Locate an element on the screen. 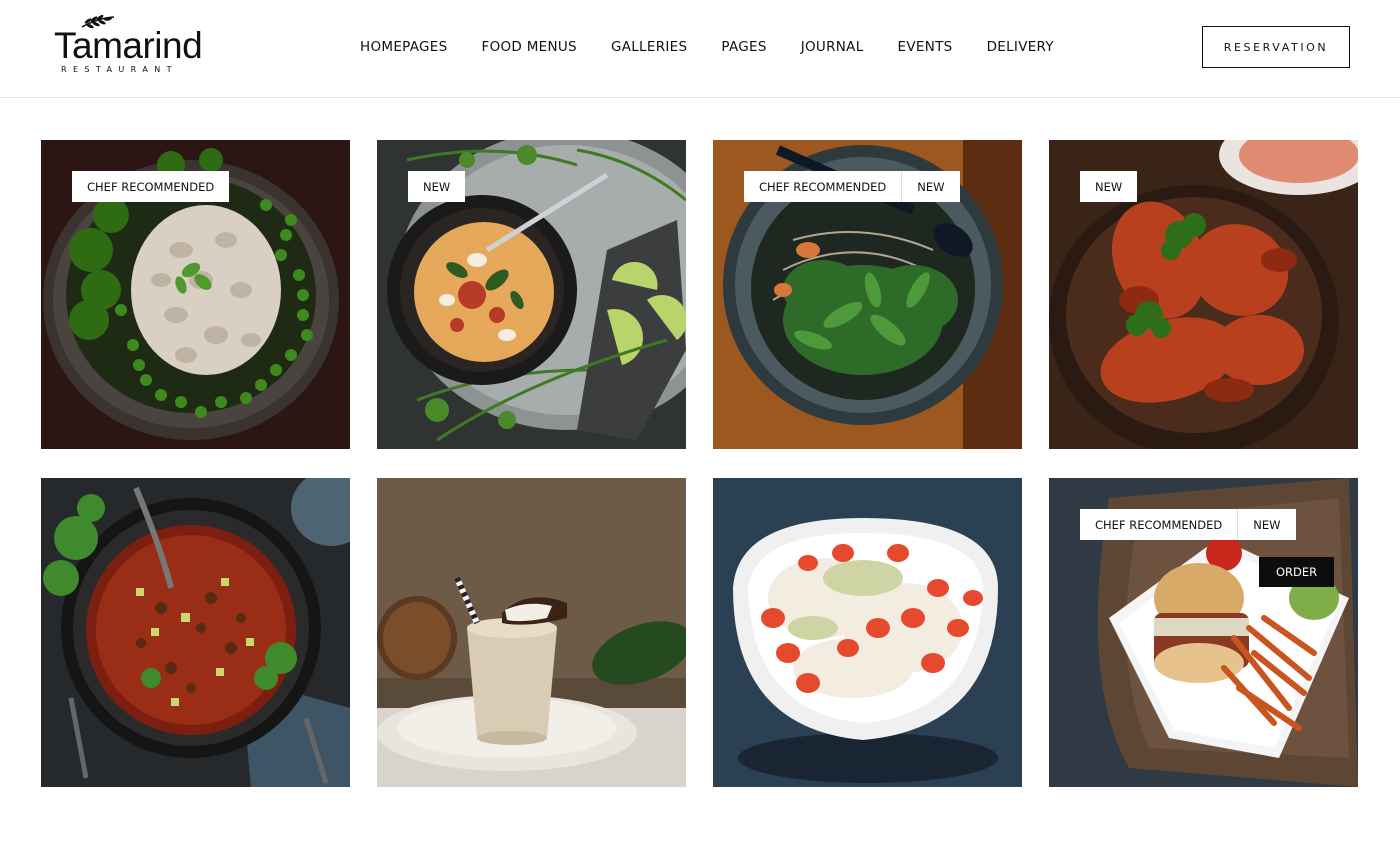  dish-card-8: CHEF RECOMMENDED NEW ORDER is located at coordinates (1203, 632).